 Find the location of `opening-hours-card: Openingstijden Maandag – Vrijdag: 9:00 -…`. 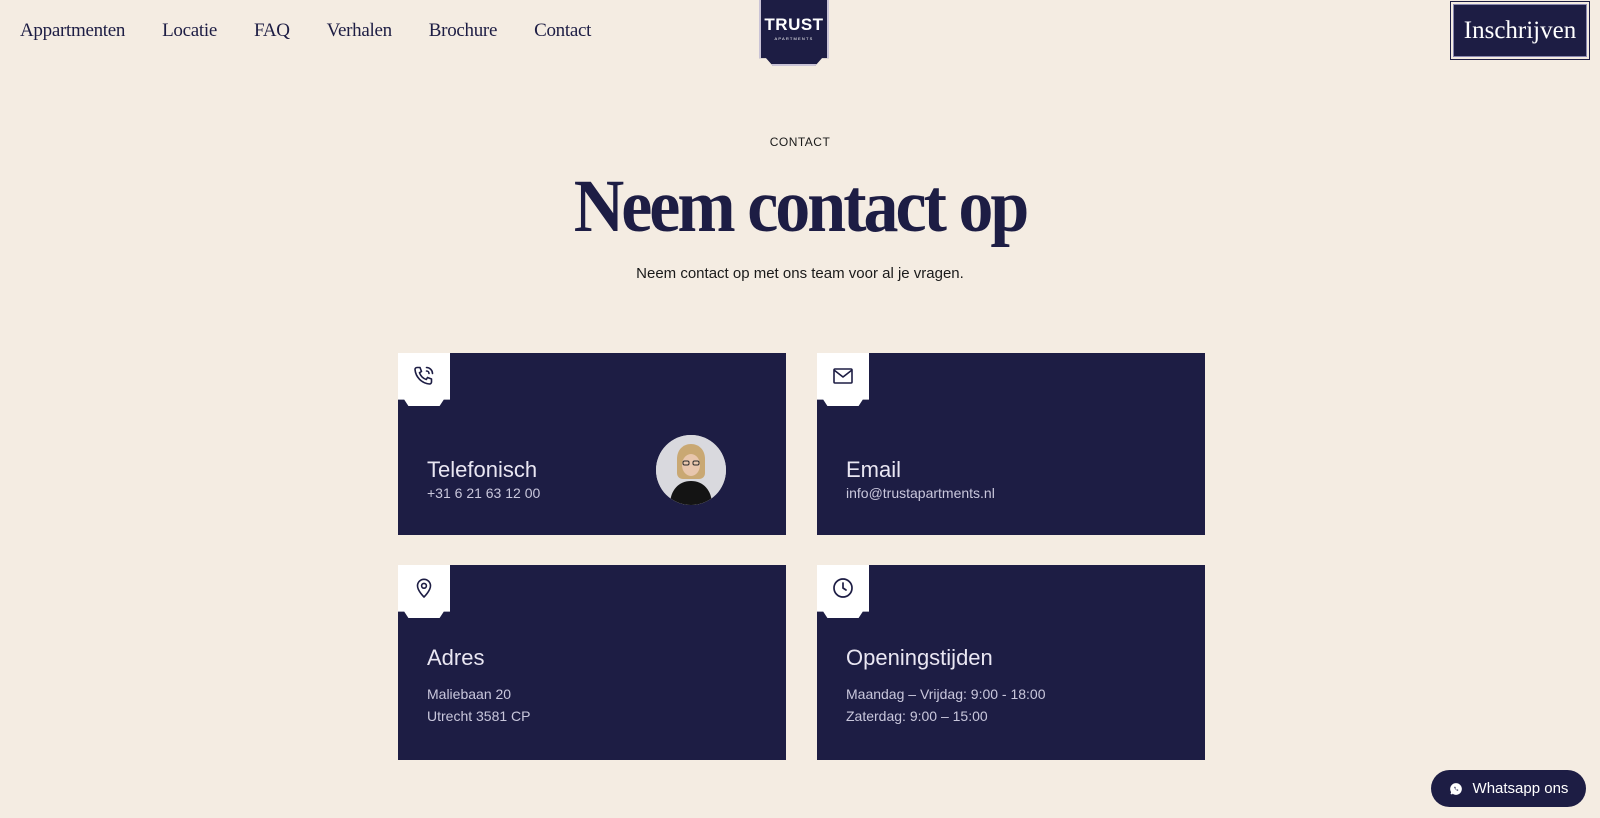

opening-hours-card: Openingstijden Maandag – Vrijdag: 9:00 -… is located at coordinates (1011, 662).